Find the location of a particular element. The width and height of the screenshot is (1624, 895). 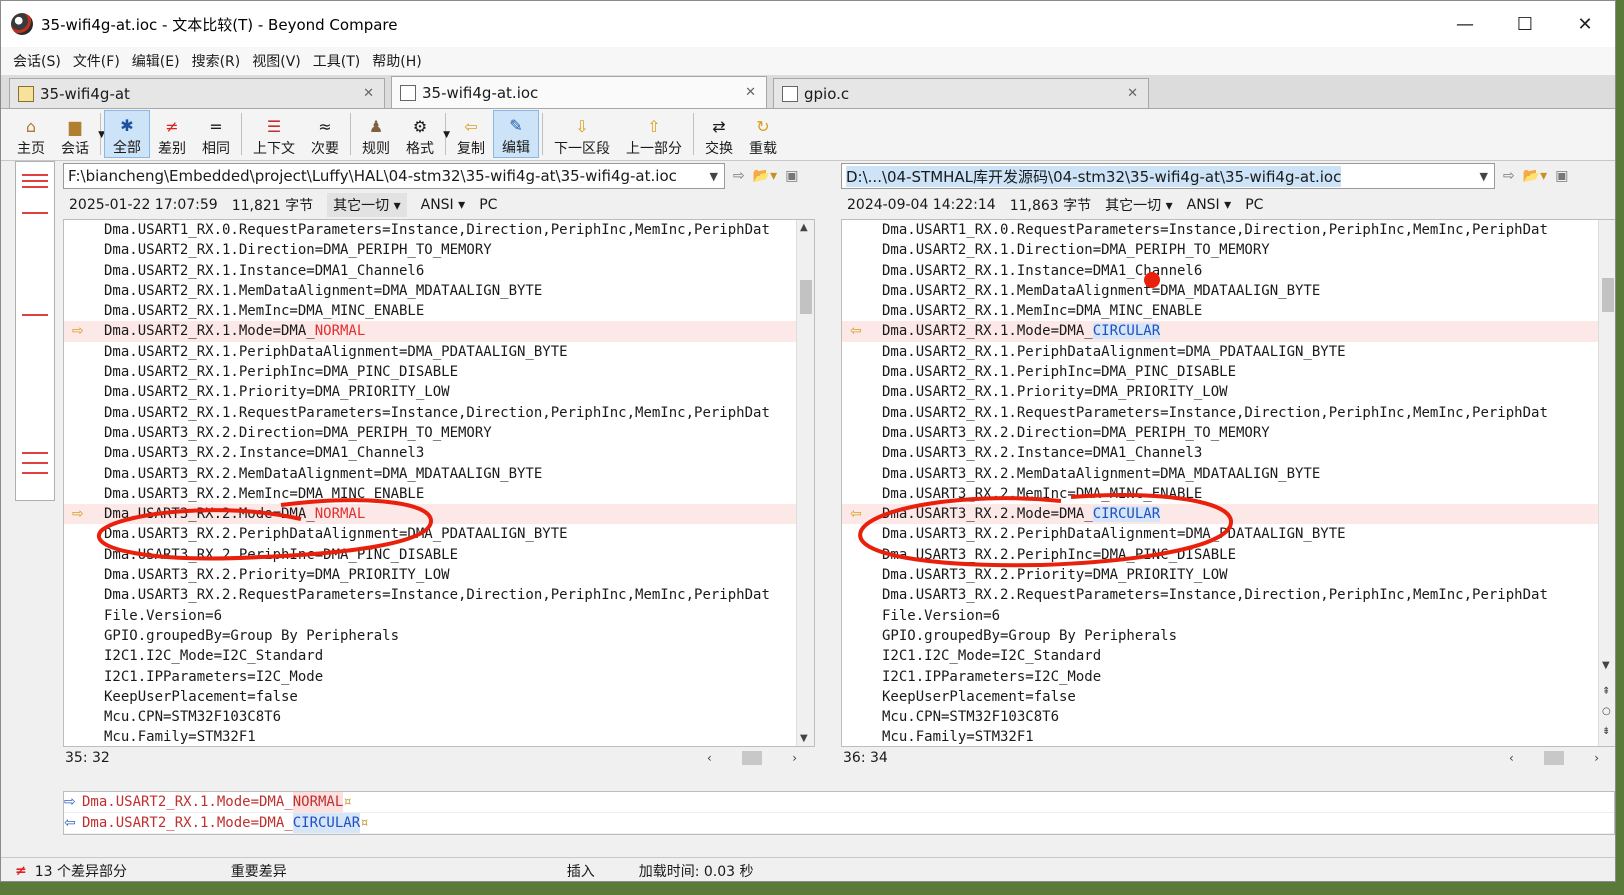

code-line: Dma.USART3_RX.2.Instance=DMA1_Channel3 is located at coordinates (439, 453).